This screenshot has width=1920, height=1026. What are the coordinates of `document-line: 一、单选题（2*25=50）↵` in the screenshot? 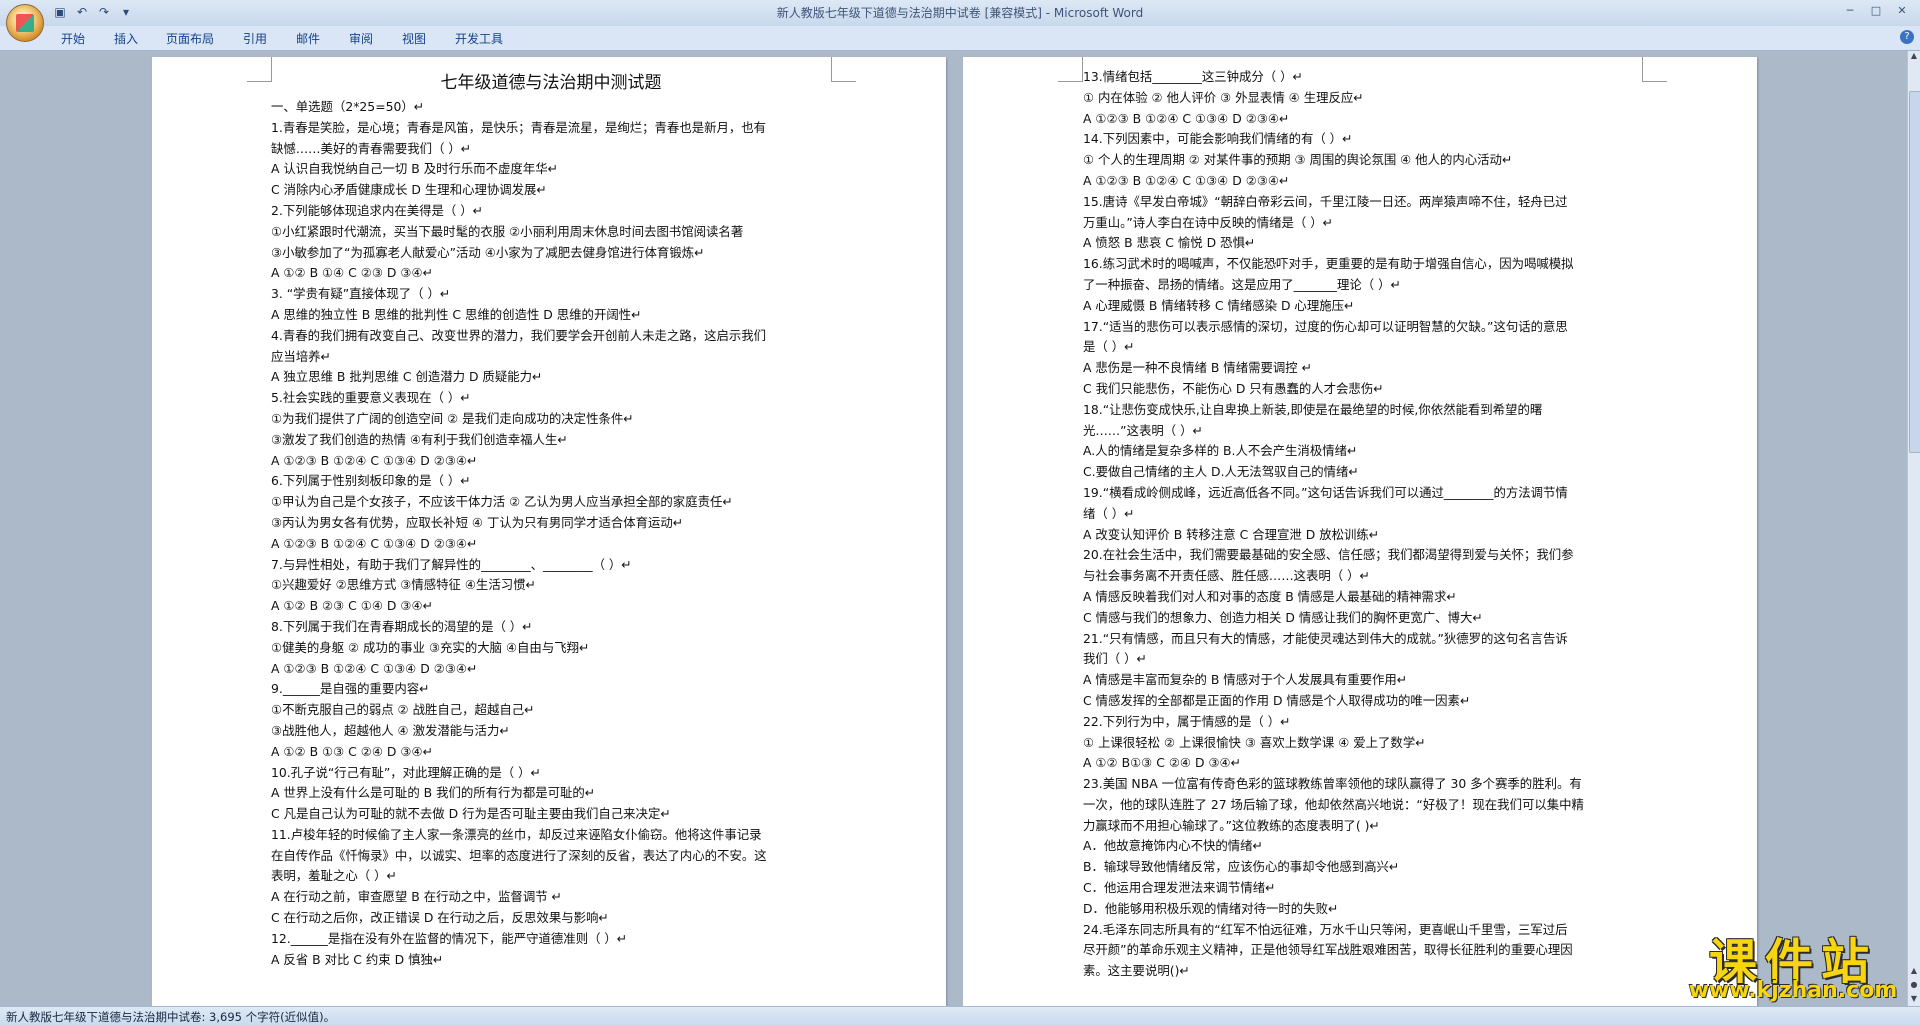 It's located at (348, 106).